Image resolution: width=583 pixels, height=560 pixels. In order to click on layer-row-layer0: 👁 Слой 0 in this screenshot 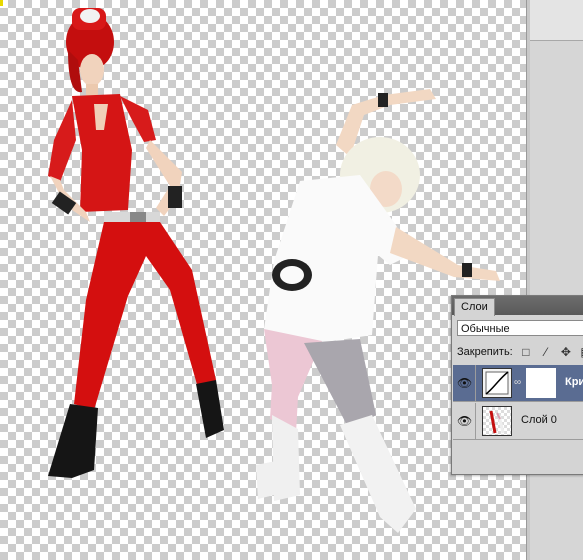, I will do `click(518, 421)`.